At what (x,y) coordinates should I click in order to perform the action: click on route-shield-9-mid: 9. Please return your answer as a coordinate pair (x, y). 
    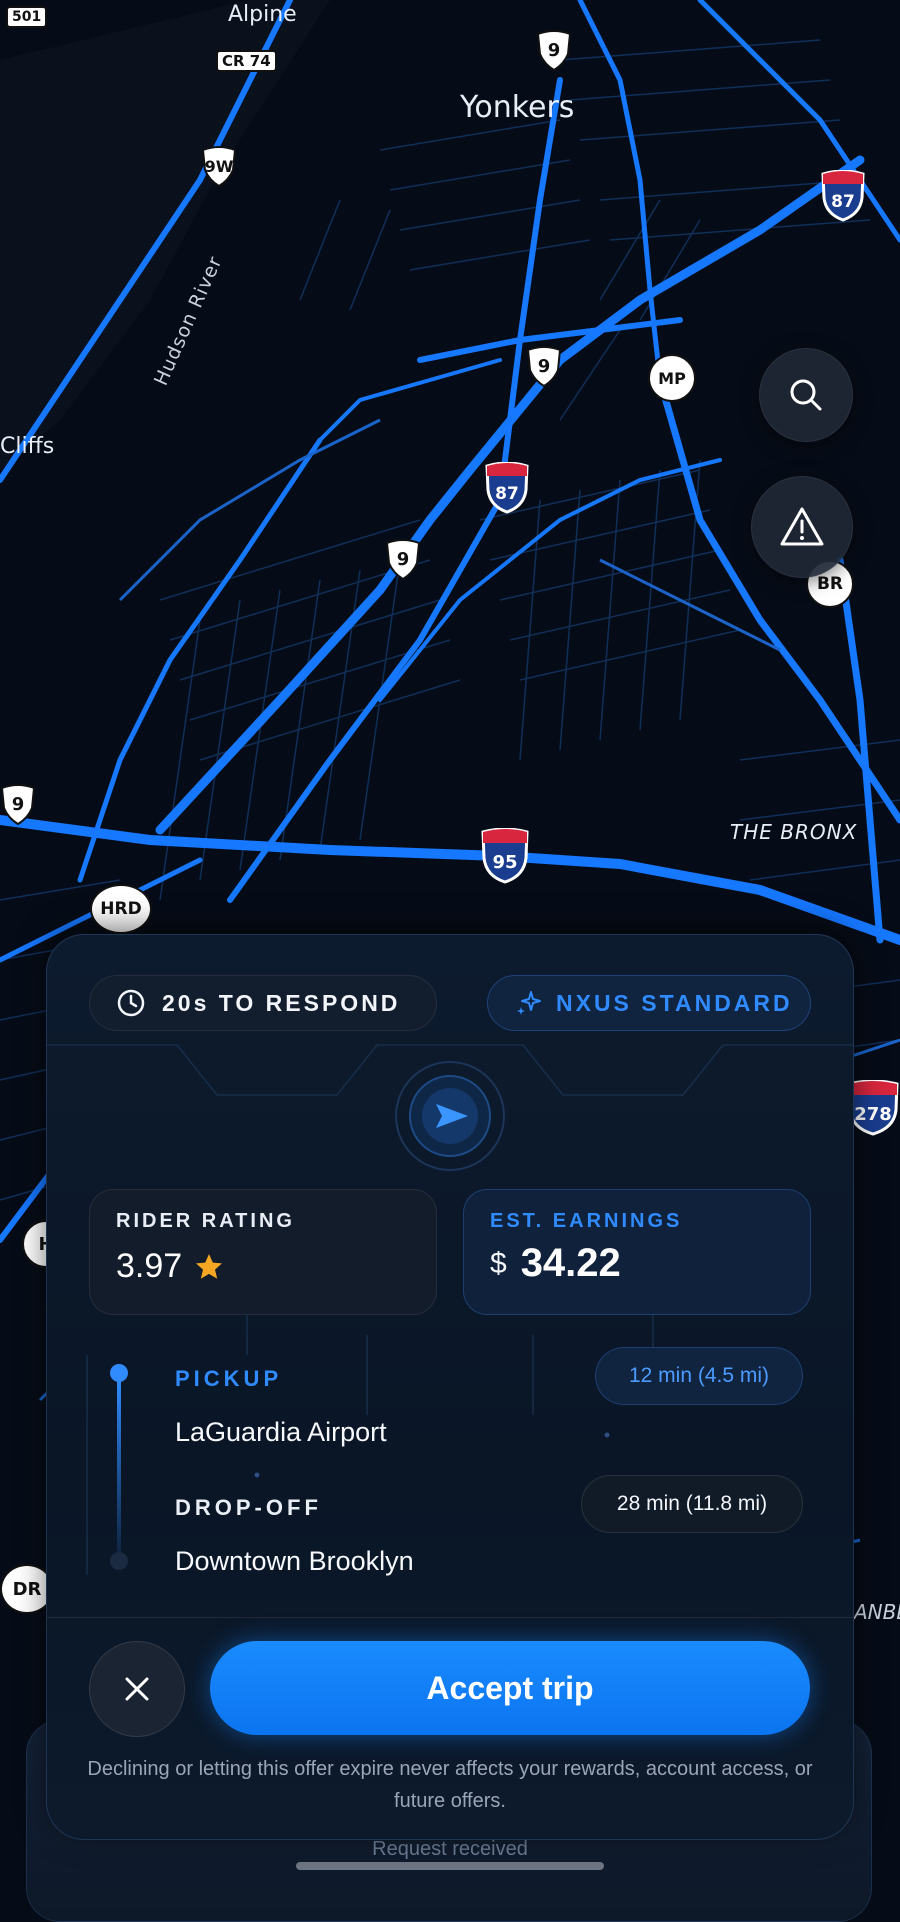
    Looking at the image, I should click on (544, 367).